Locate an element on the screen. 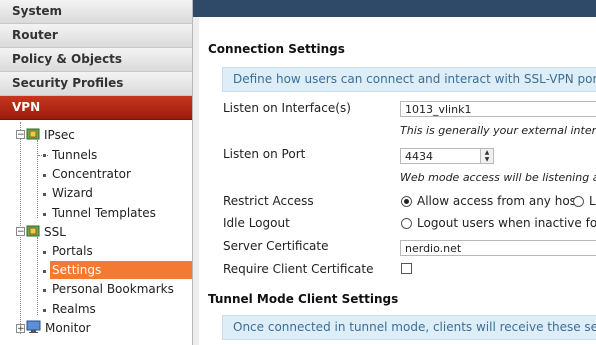  listen-interface-field: 1013_vlink1 is located at coordinates (498, 109).